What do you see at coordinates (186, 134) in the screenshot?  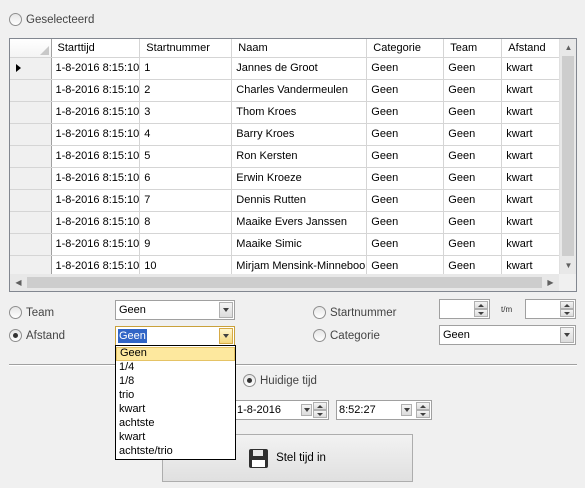 I see `table-cell: 4` at bounding box center [186, 134].